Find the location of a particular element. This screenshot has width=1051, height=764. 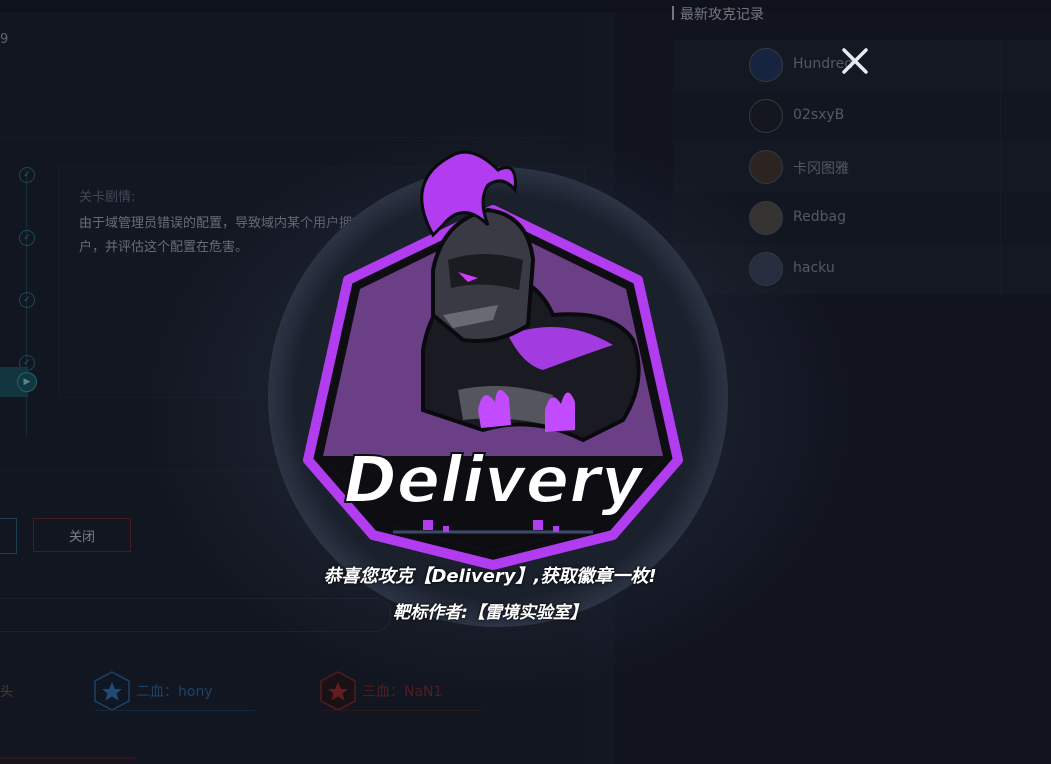

congrats-message: 恭喜您攻克【Delivery】,获取徽章一枚! is located at coordinates (490, 576).